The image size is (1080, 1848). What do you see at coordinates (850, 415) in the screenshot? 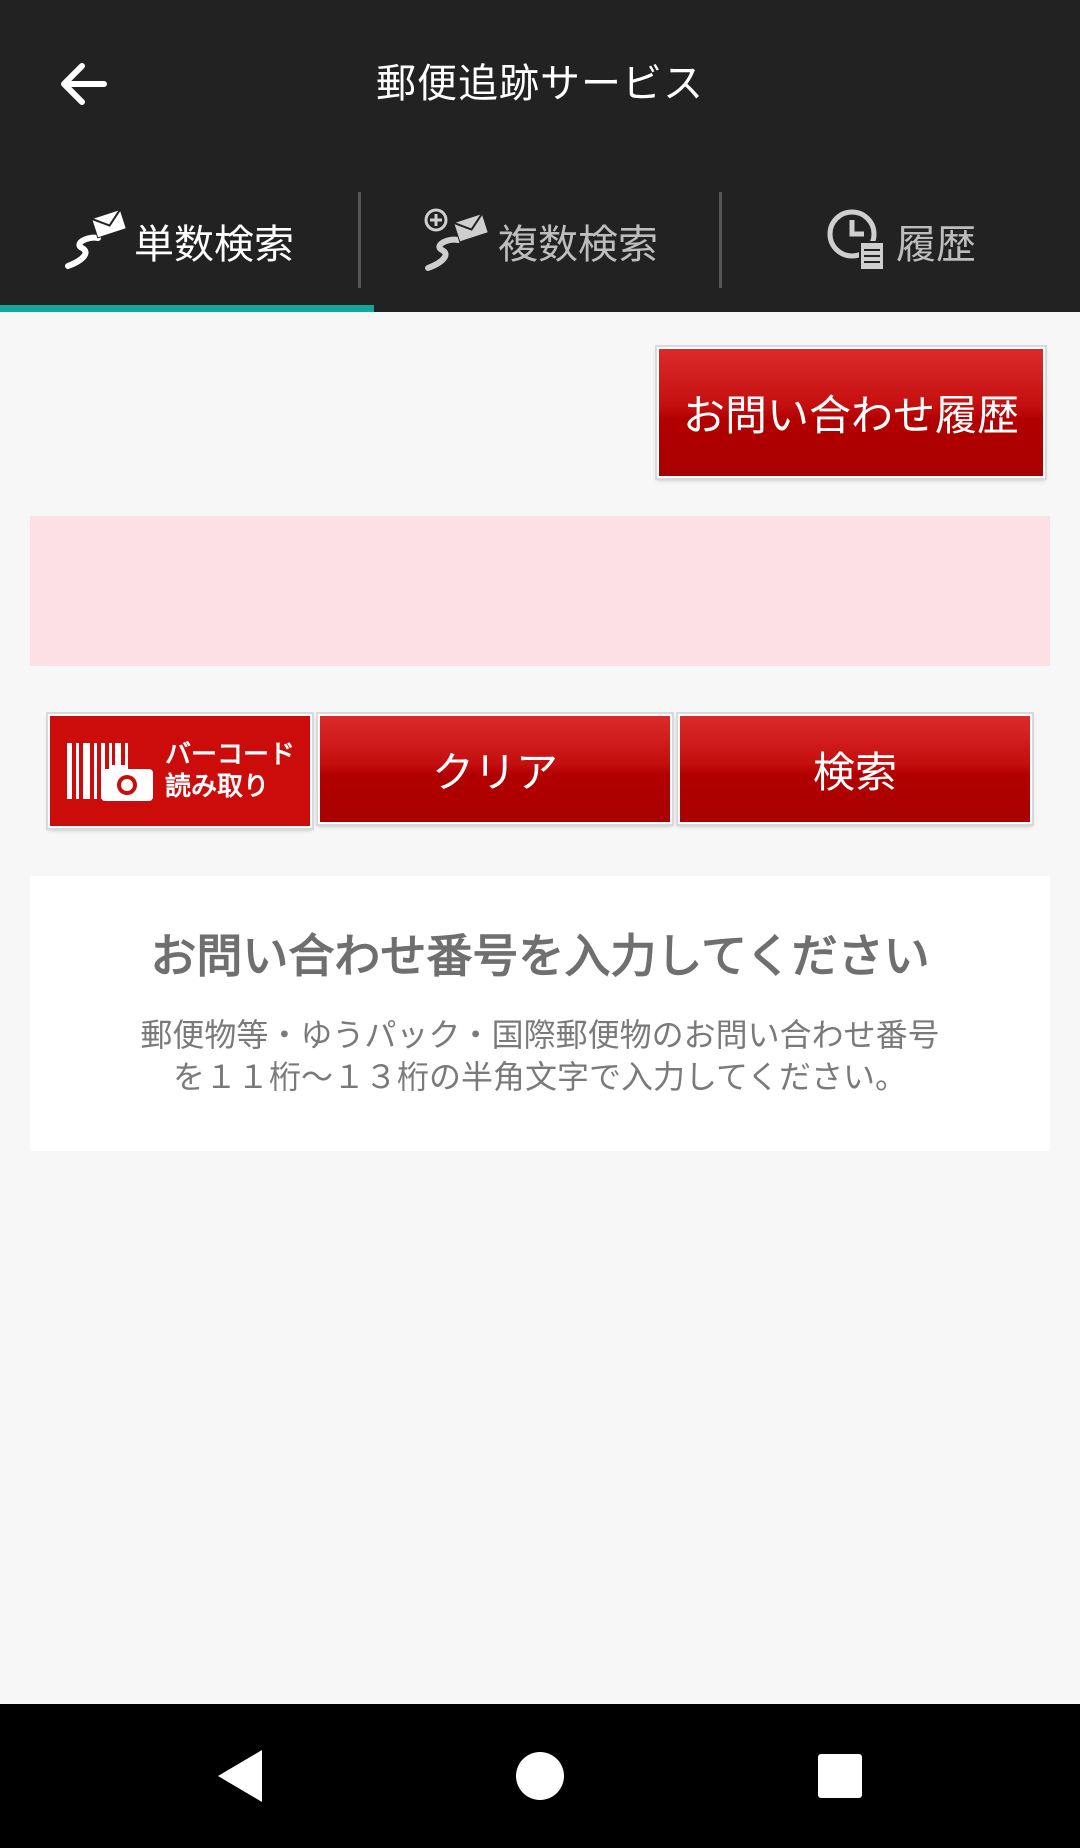
I see `inquiry-history-label: お問い合わせ履歴` at bounding box center [850, 415].